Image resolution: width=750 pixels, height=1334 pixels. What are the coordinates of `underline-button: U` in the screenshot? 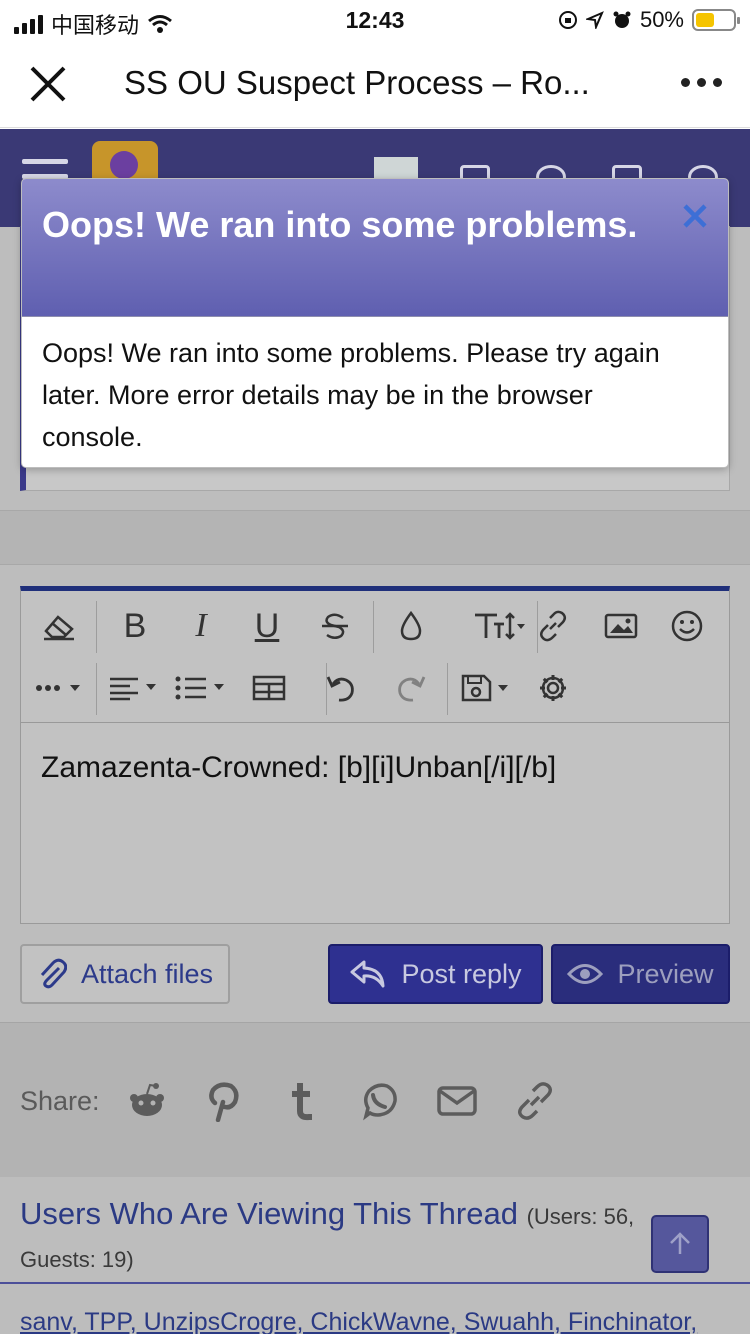 It's located at (267, 626).